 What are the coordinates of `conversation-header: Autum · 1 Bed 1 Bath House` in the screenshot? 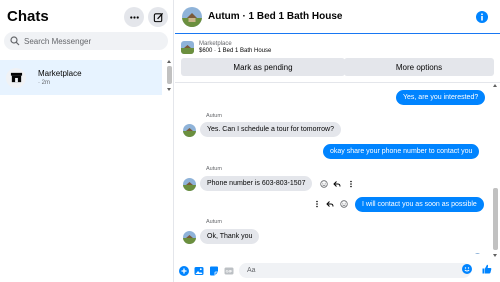 It's located at (337, 17).